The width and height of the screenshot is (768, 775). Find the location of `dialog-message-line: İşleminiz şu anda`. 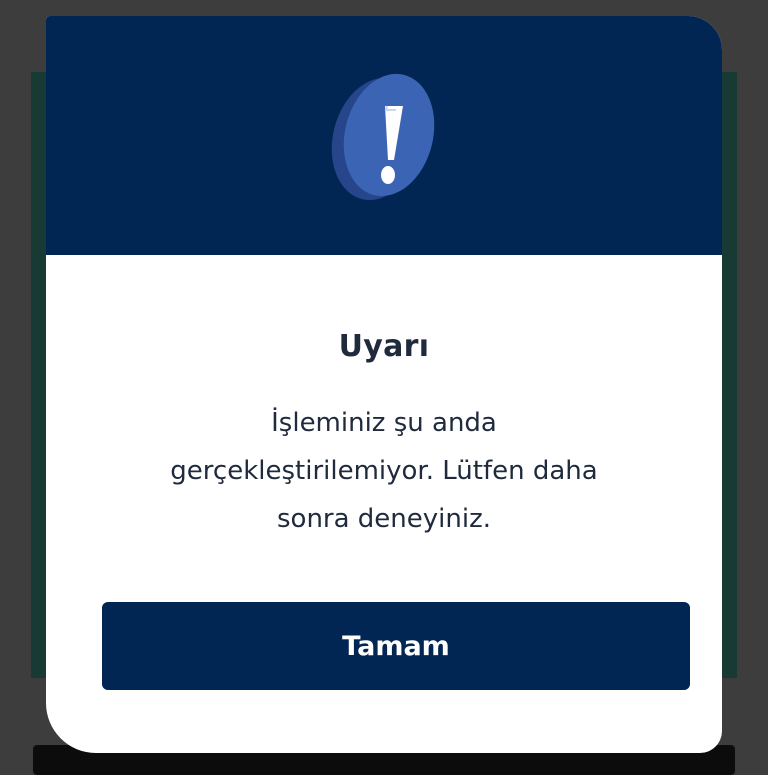

dialog-message-line: İşleminiz şu anda is located at coordinates (384, 423).